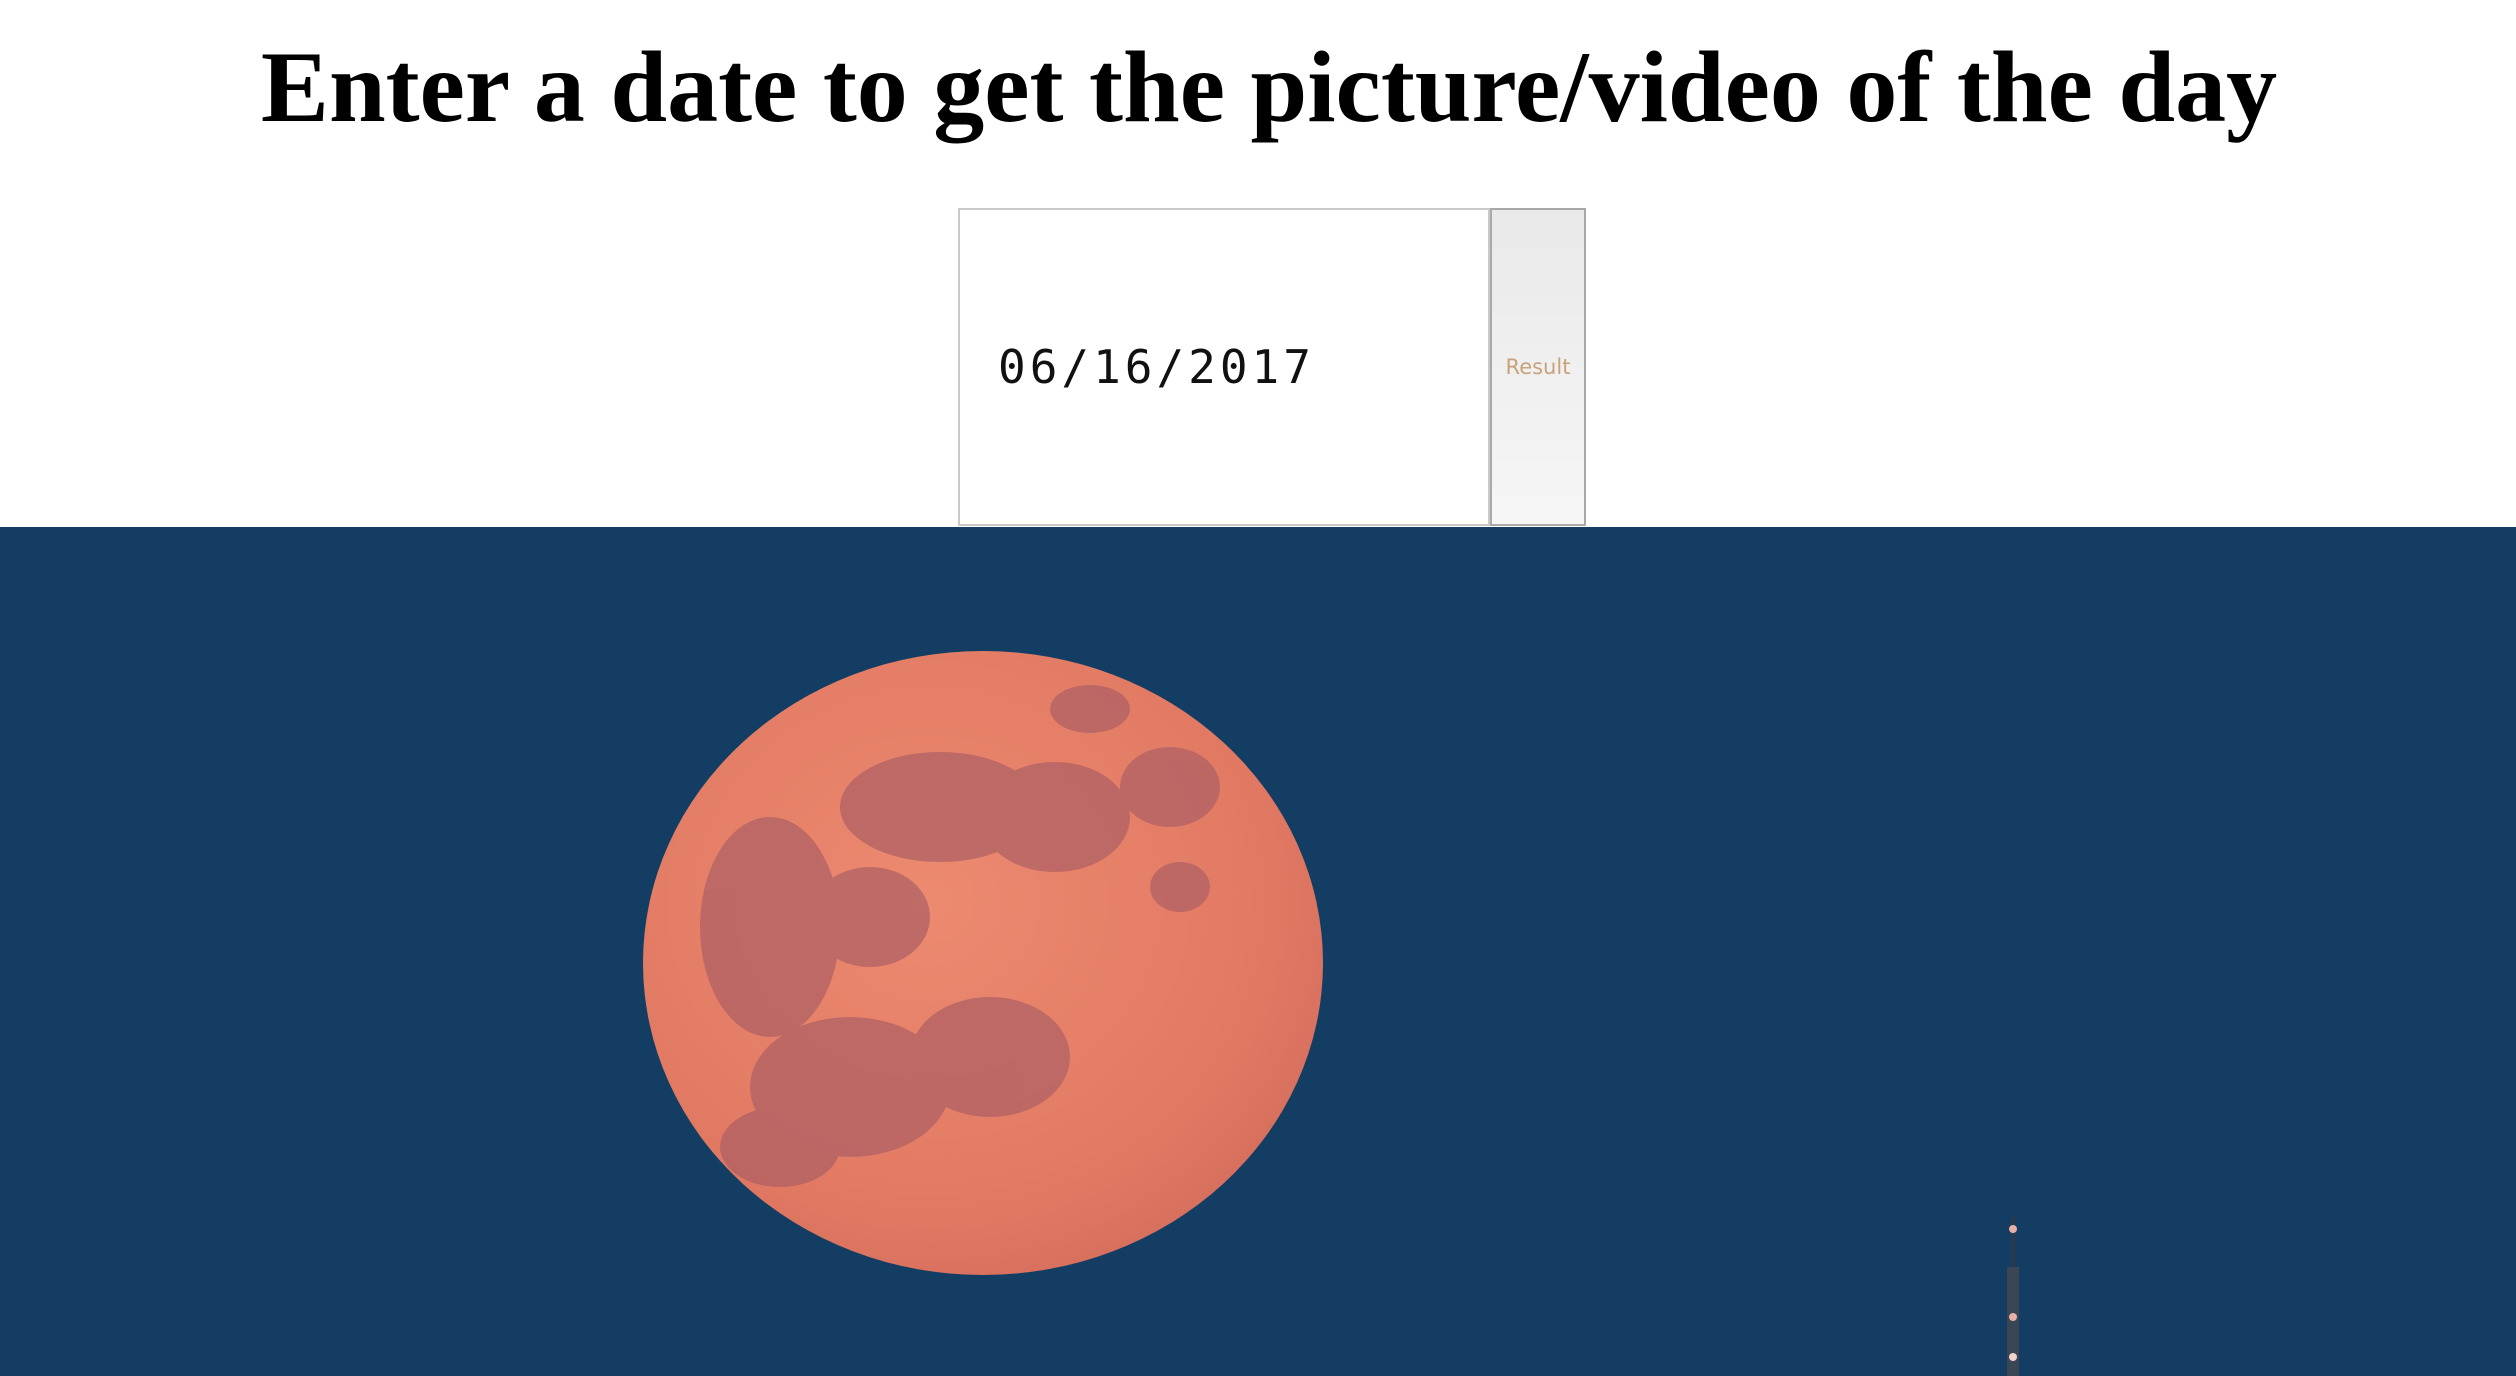  I want to click on full-moon, so click(983, 963).